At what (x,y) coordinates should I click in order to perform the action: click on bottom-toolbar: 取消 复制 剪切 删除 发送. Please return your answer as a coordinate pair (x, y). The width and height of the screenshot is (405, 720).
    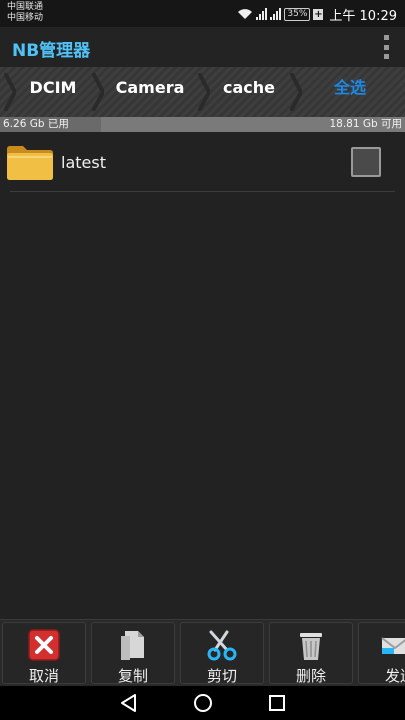
    Looking at the image, I should click on (202, 652).